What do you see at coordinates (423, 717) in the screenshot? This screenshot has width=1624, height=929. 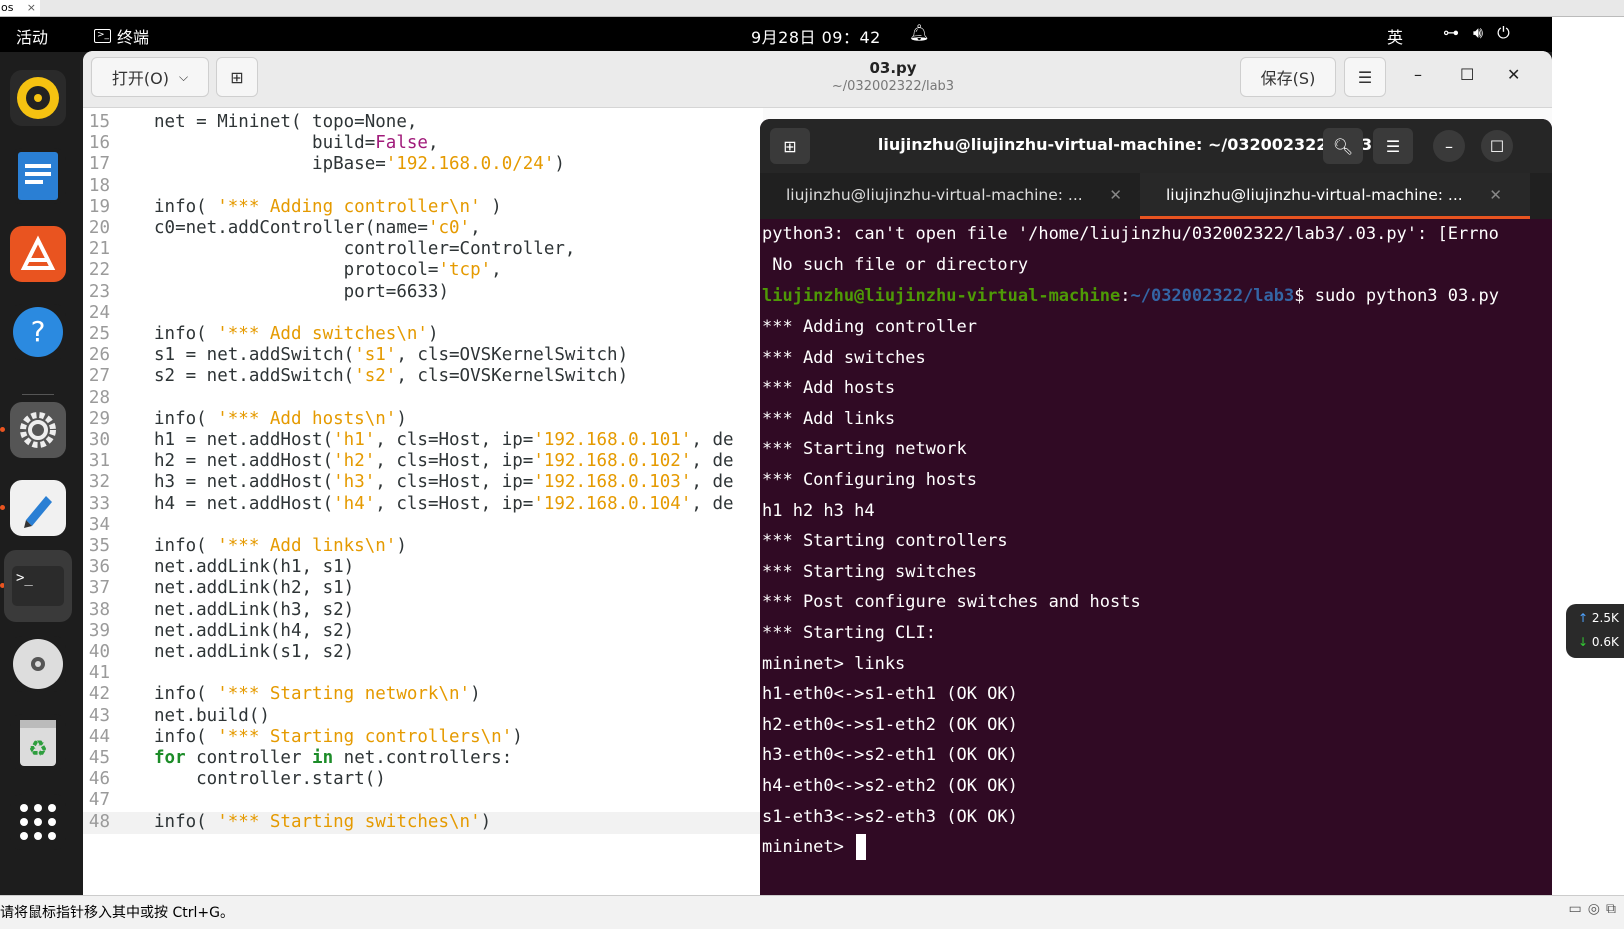 I see `code-line: 43 net.build()` at bounding box center [423, 717].